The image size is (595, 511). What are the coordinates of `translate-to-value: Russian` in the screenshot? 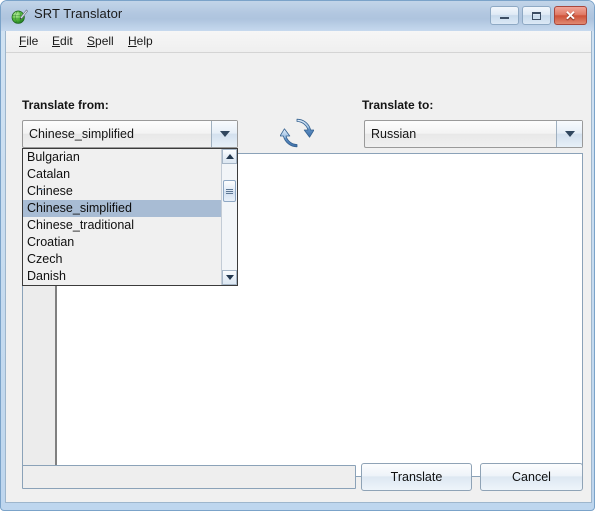 It's located at (394, 134).